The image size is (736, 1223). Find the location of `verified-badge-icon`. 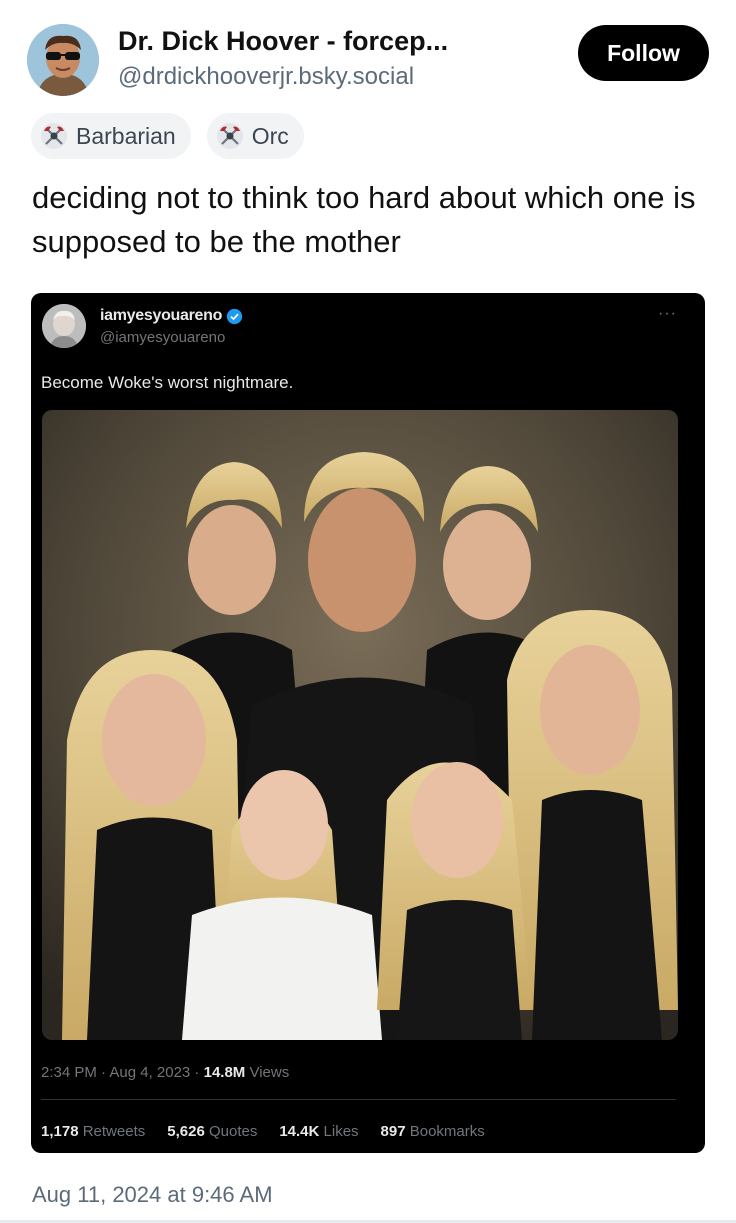

verified-badge-icon is located at coordinates (234, 316).